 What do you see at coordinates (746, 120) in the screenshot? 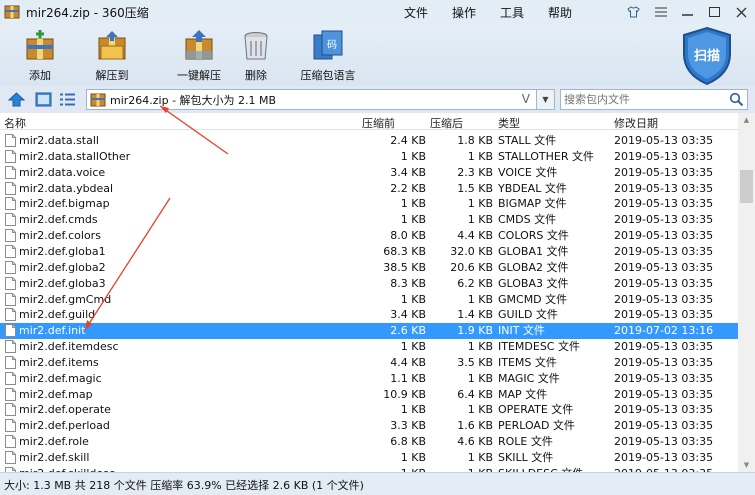
I see `scroll-up-icon: ▲` at bounding box center [746, 120].